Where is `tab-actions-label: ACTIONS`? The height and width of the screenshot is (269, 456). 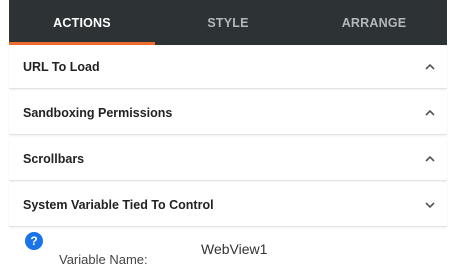
tab-actions-label: ACTIONS is located at coordinates (82, 22).